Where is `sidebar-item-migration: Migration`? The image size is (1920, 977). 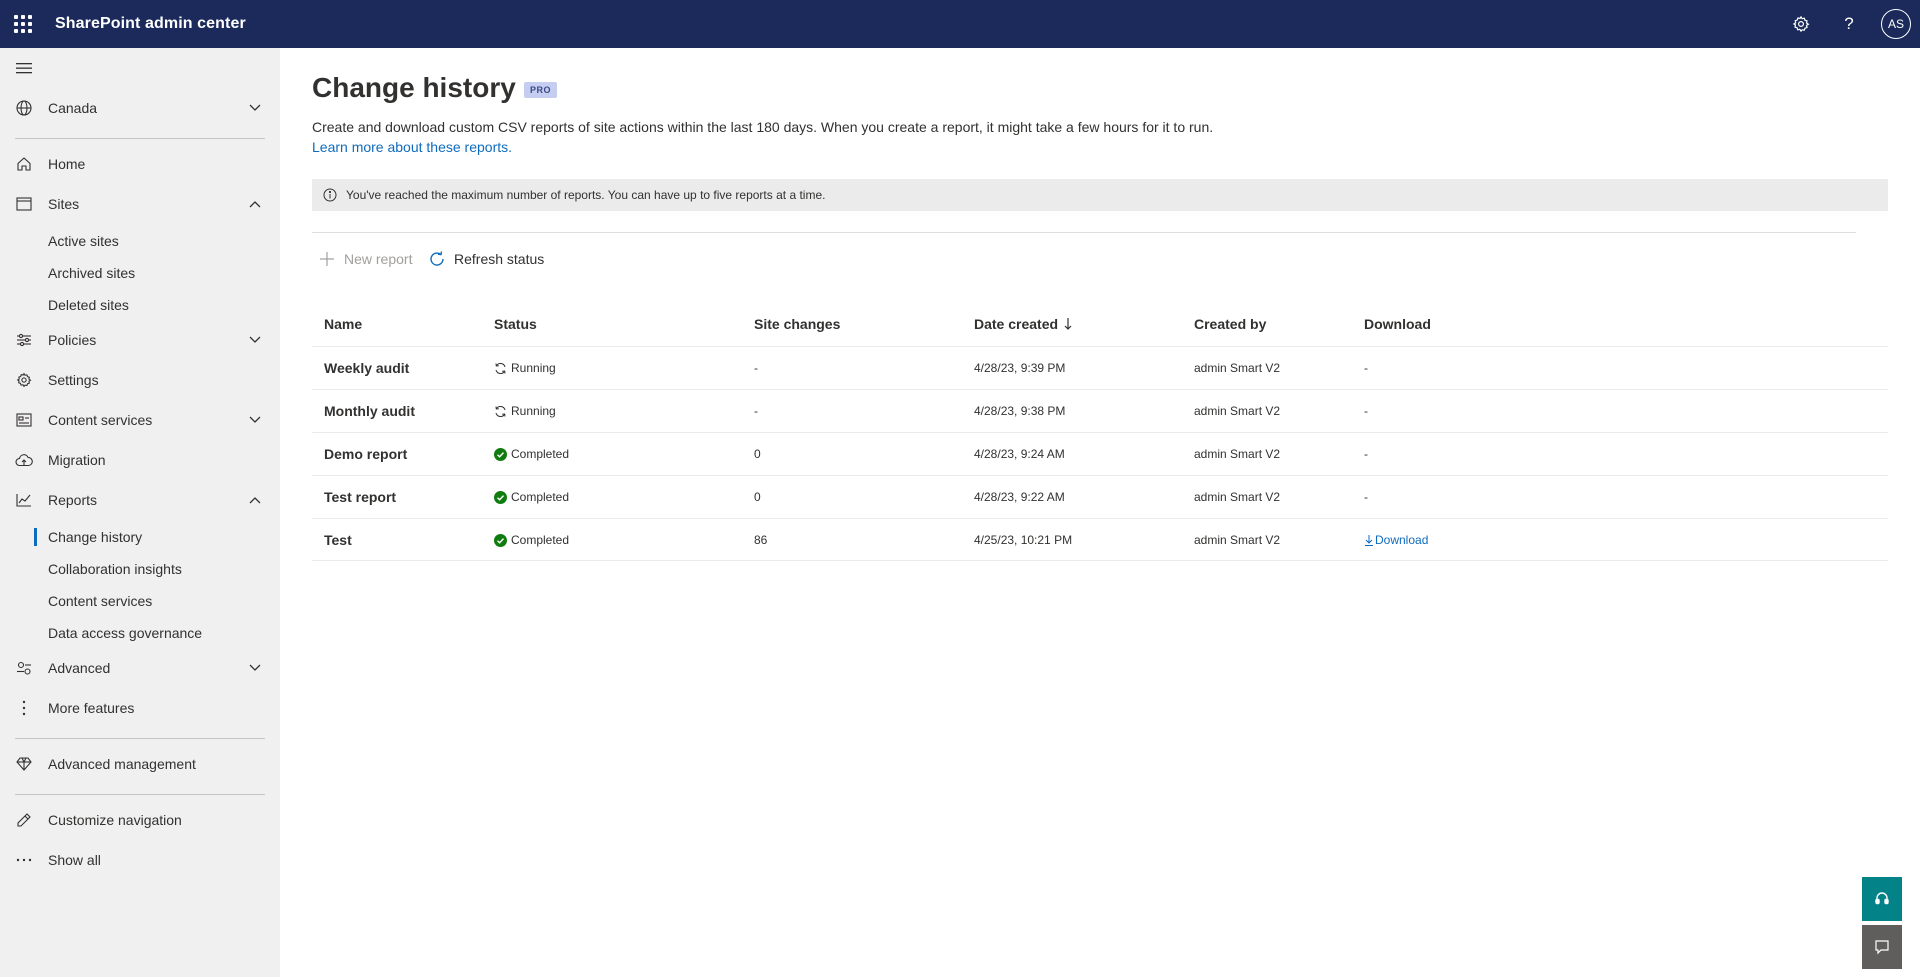
sidebar-item-migration: Migration is located at coordinates (140, 460).